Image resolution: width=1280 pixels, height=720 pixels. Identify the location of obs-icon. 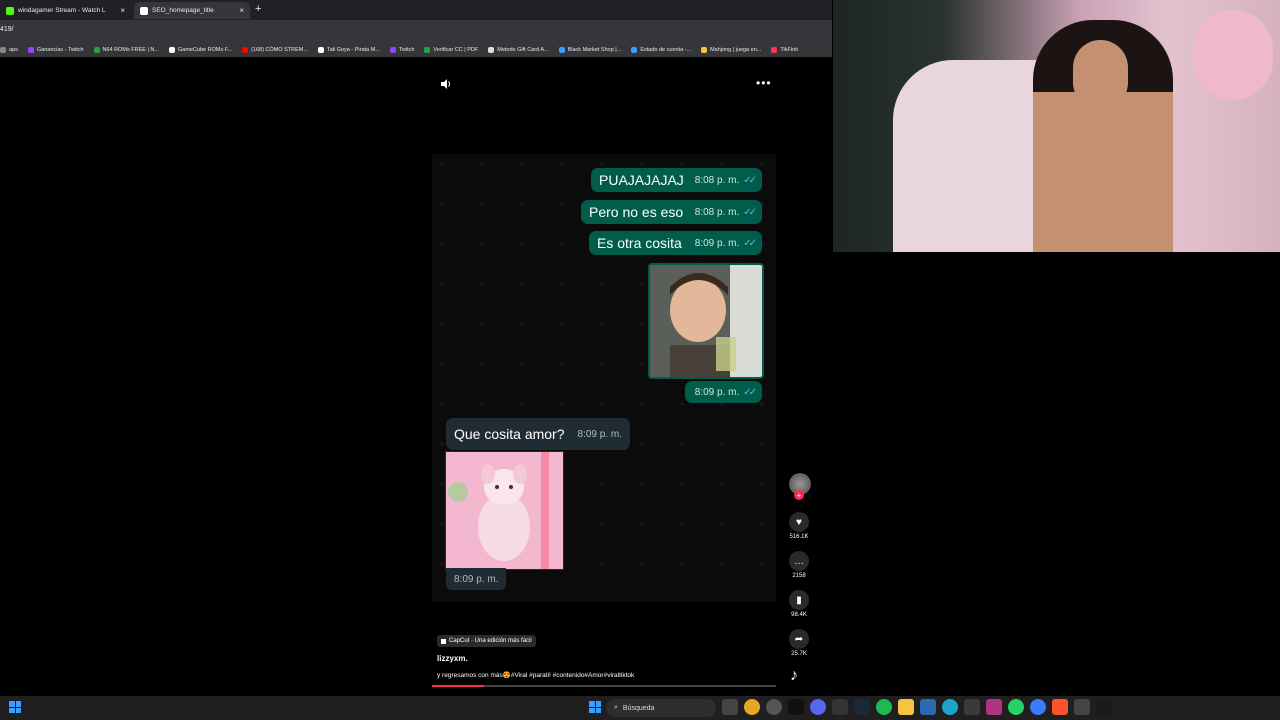
(774, 707).